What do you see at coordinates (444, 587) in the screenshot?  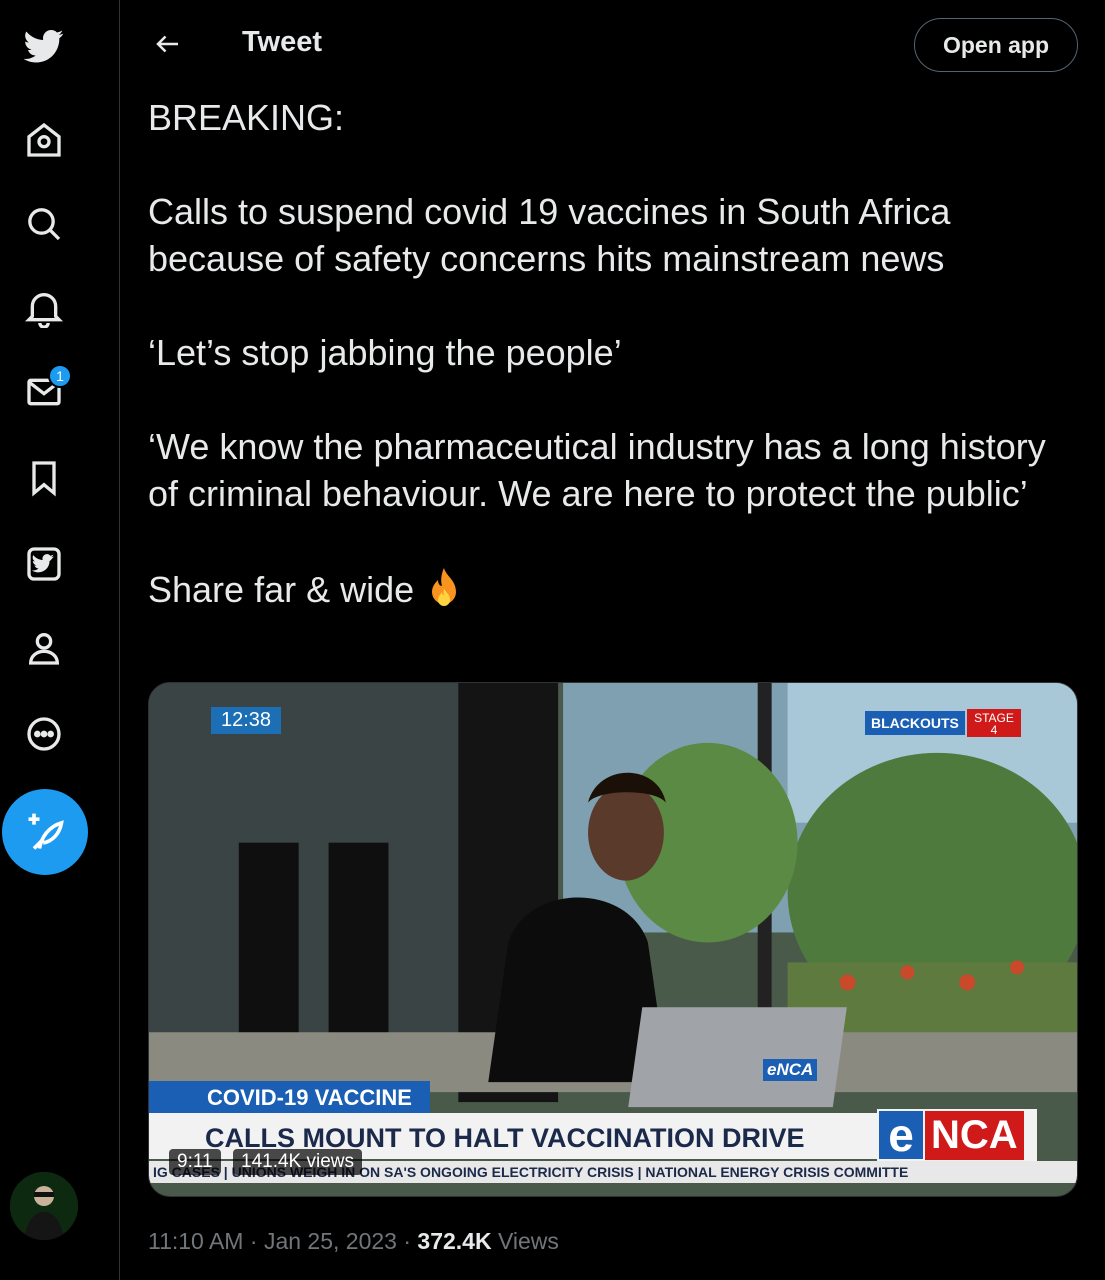 I see `fire-emoji-icon` at bounding box center [444, 587].